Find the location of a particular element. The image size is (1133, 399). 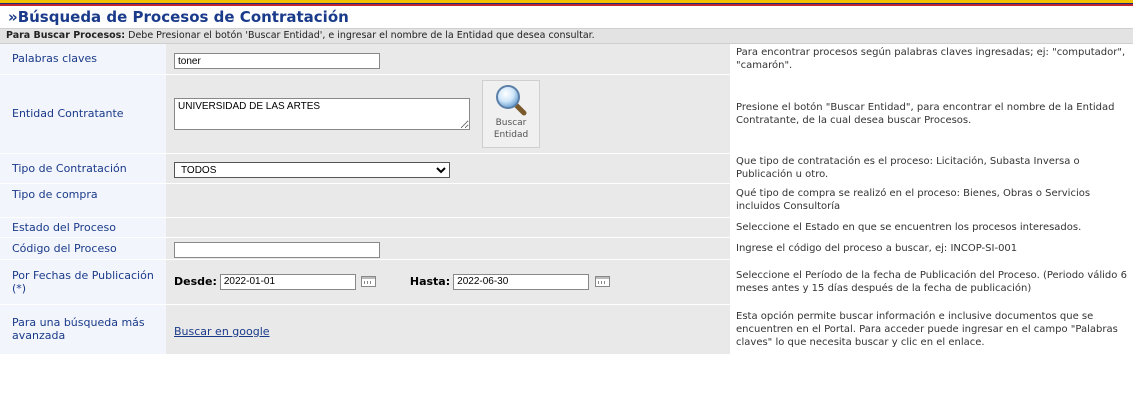

fechas-publicacion-cell: Desde: Hasta: is located at coordinates (448, 282).